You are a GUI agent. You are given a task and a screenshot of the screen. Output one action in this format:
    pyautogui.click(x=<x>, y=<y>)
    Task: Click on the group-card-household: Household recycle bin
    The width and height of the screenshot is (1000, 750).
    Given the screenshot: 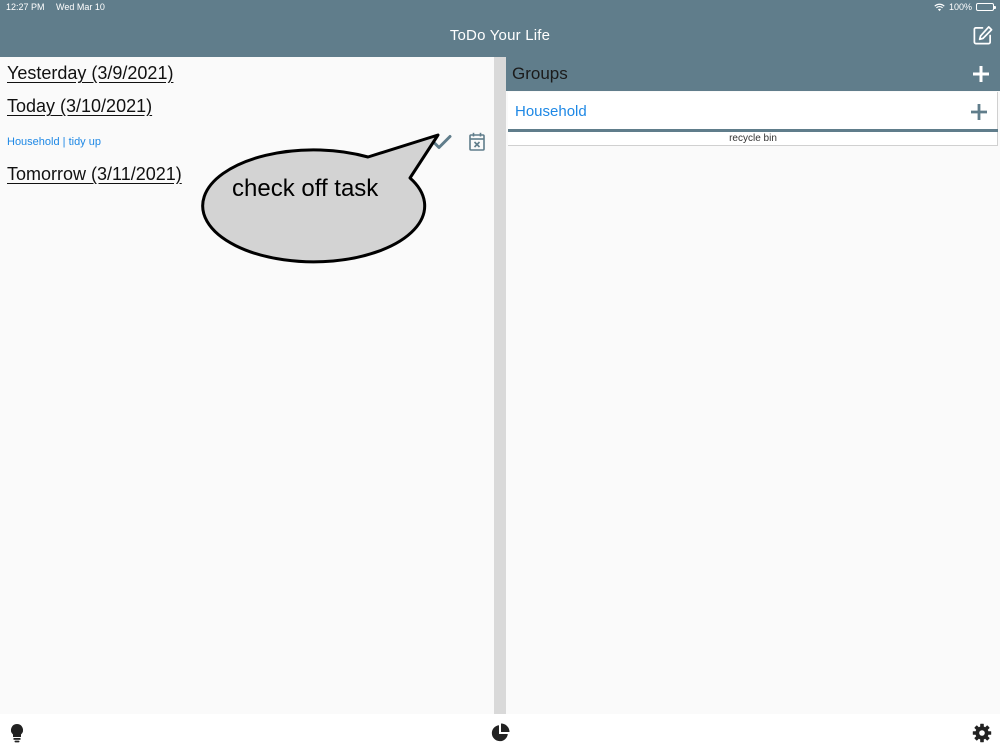 What is the action you would take?
    pyautogui.click(x=753, y=119)
    